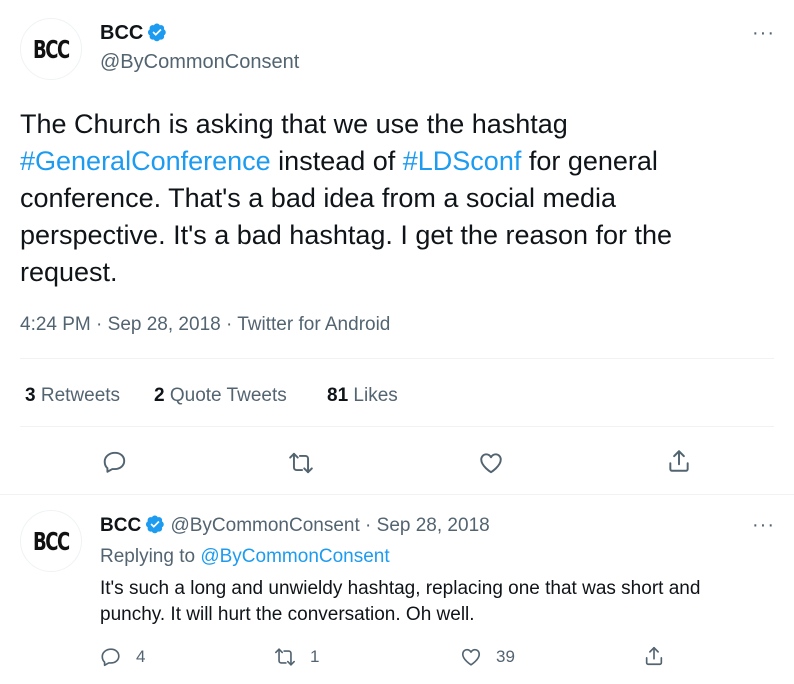  I want to click on hashtag-link: #GeneralConference, so click(145, 161).